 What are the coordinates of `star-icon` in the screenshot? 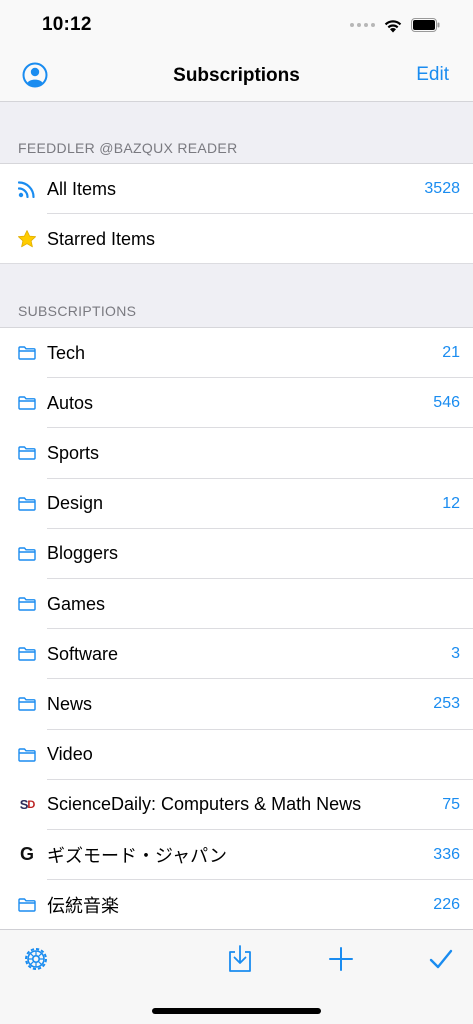 It's located at (27, 239).